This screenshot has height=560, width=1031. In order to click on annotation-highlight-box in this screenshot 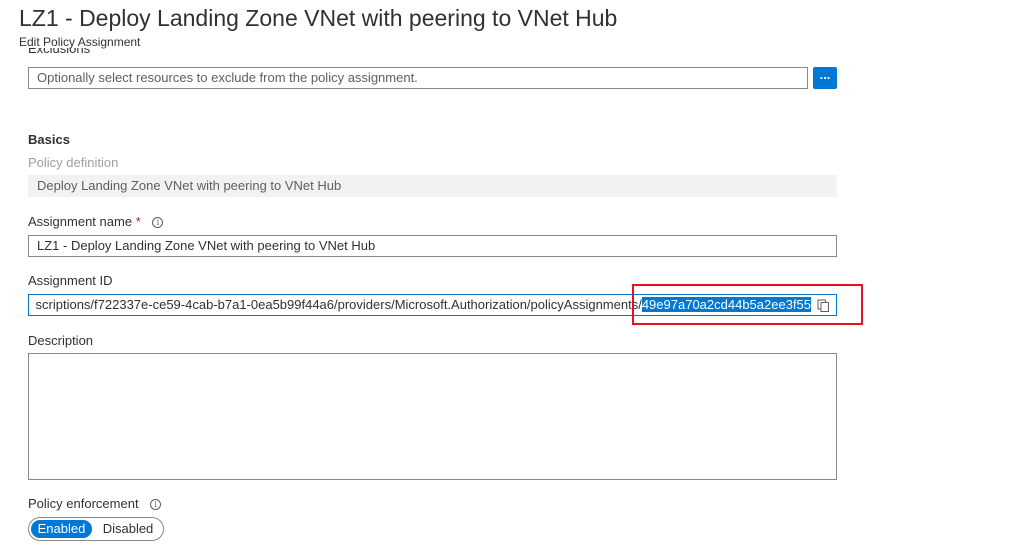, I will do `click(747, 304)`.